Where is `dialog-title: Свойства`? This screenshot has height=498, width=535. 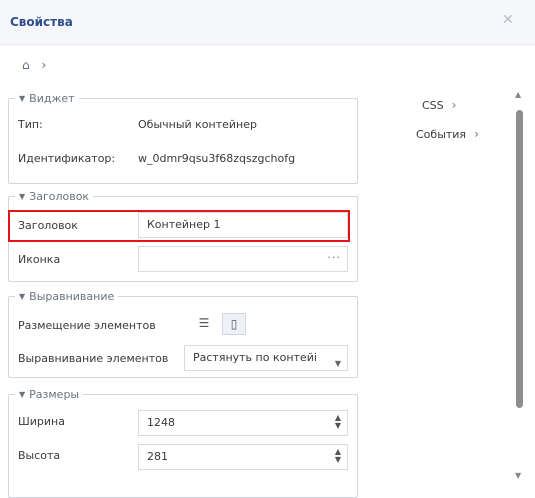 dialog-title: Свойства is located at coordinates (41, 22).